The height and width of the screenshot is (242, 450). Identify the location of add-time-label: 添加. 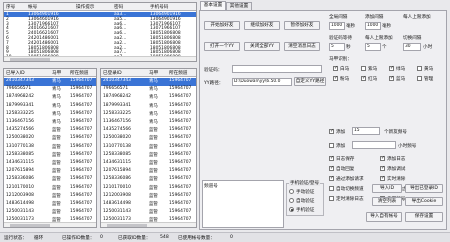
(341, 146).